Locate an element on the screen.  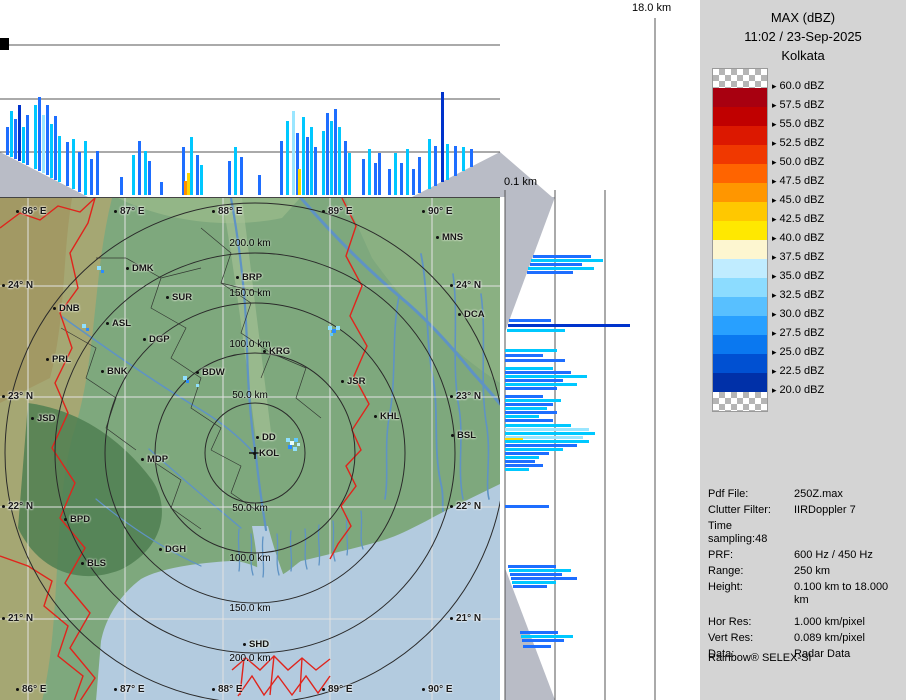
product-title: MAX (dBZ) is located at coordinates (803, 17).